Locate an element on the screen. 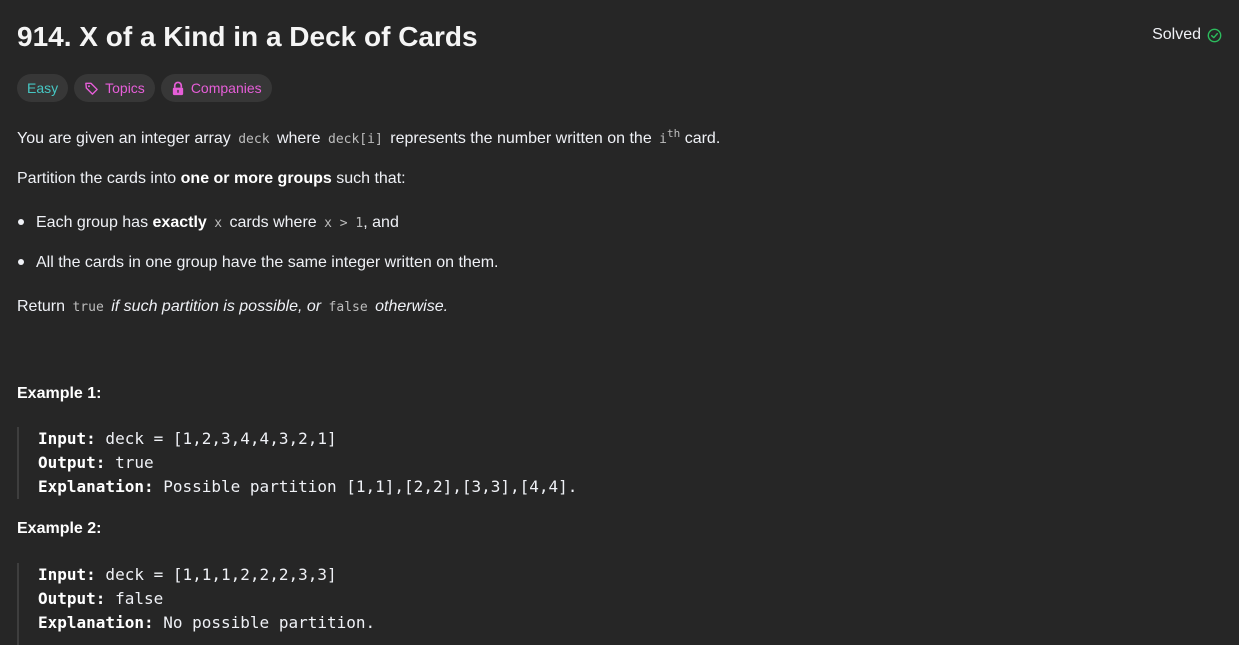  companies-button: Companies is located at coordinates (216, 88).